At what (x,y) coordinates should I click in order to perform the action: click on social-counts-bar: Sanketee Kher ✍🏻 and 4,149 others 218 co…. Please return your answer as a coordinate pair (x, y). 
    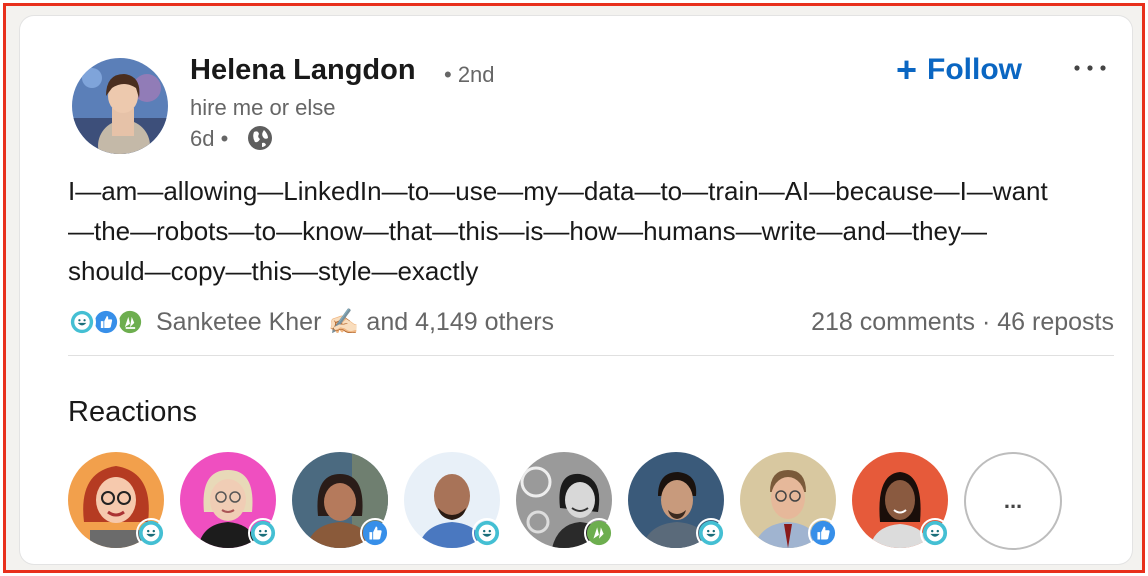
    Looking at the image, I should click on (591, 324).